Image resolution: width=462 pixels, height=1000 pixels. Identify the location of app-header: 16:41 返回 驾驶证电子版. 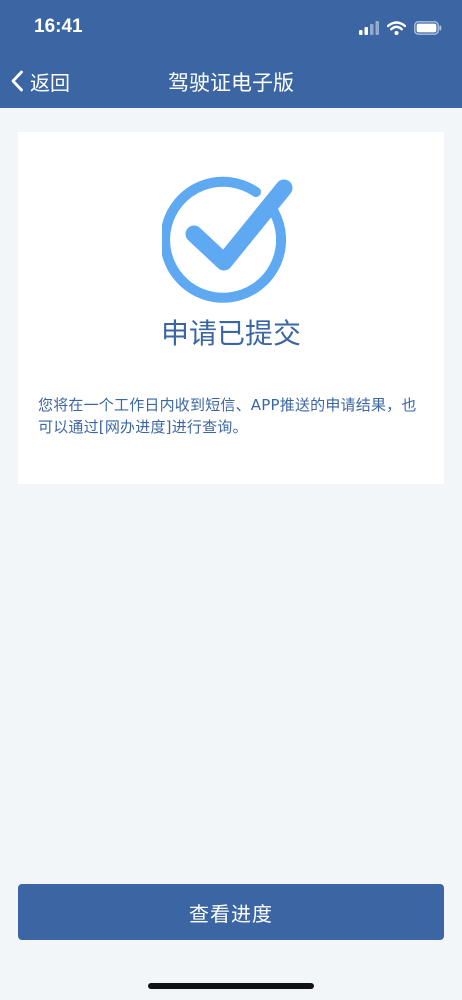
(231, 54).